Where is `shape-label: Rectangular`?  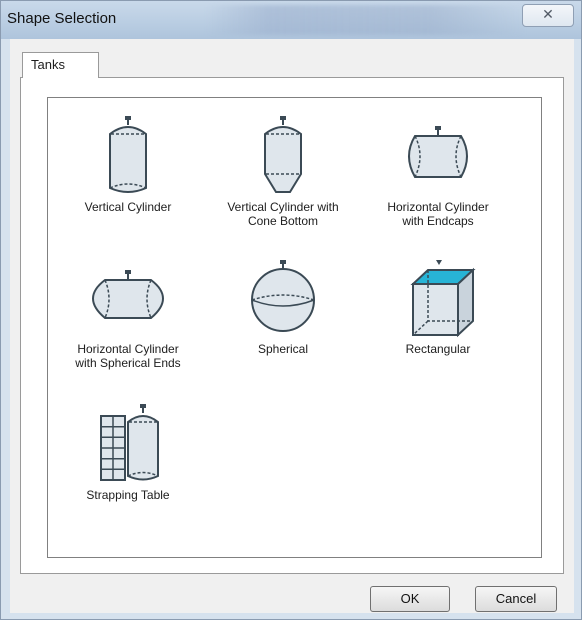 shape-label: Rectangular is located at coordinates (438, 349).